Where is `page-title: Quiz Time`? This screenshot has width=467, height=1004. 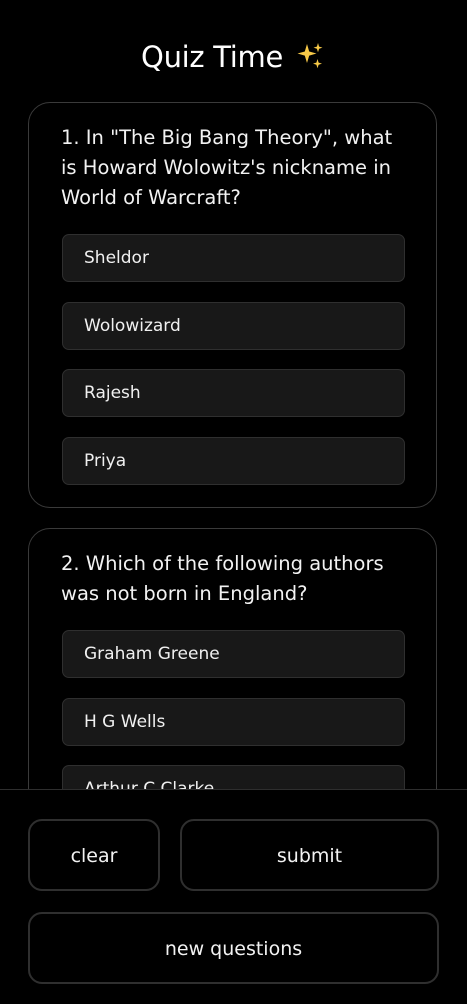 page-title: Quiz Time is located at coordinates (233, 57).